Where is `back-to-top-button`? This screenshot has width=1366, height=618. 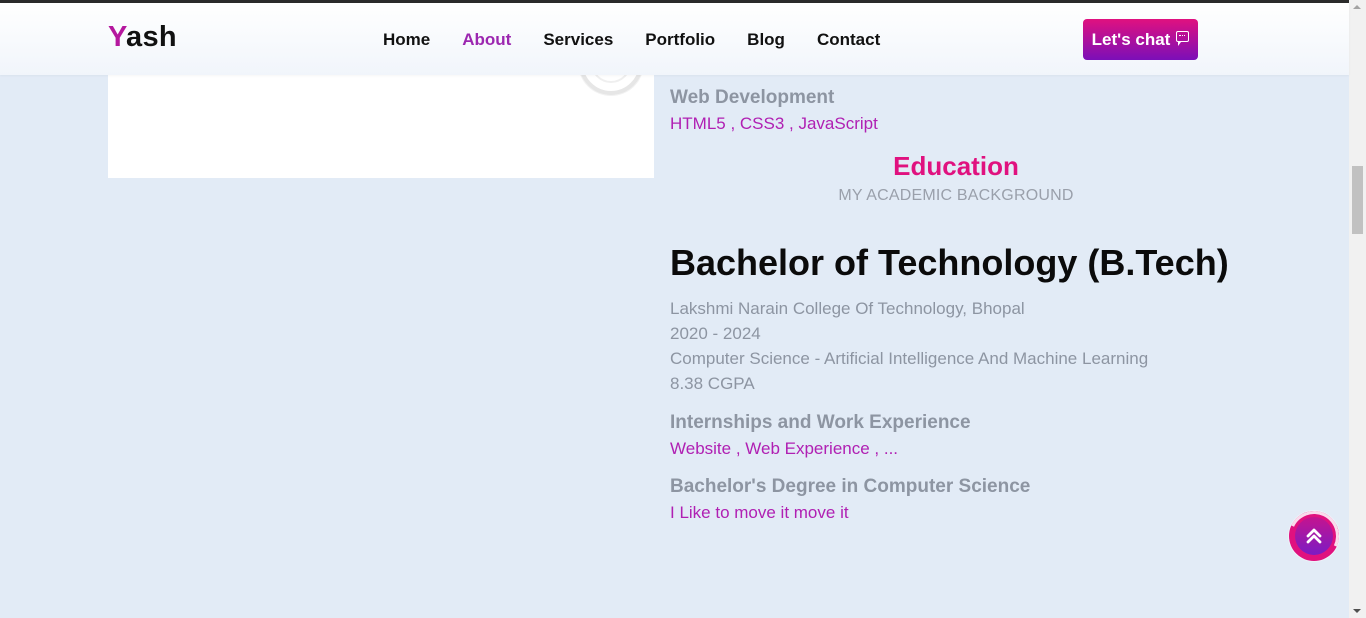 back-to-top-button is located at coordinates (1314, 536).